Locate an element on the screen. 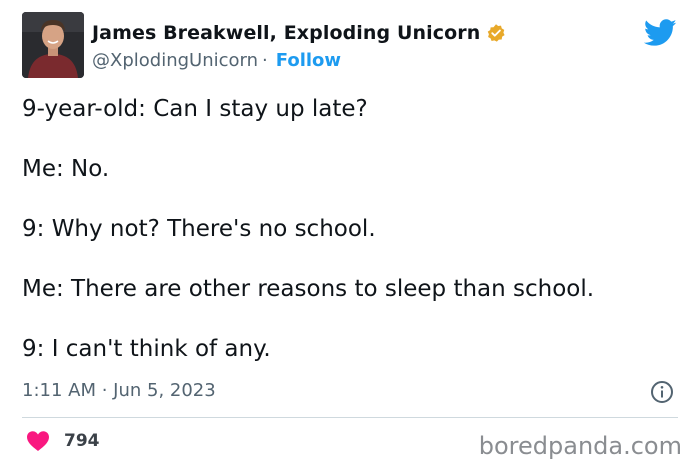 This screenshot has width=700, height=471. author-handle: @XplodingUnicorn is located at coordinates (175, 60).